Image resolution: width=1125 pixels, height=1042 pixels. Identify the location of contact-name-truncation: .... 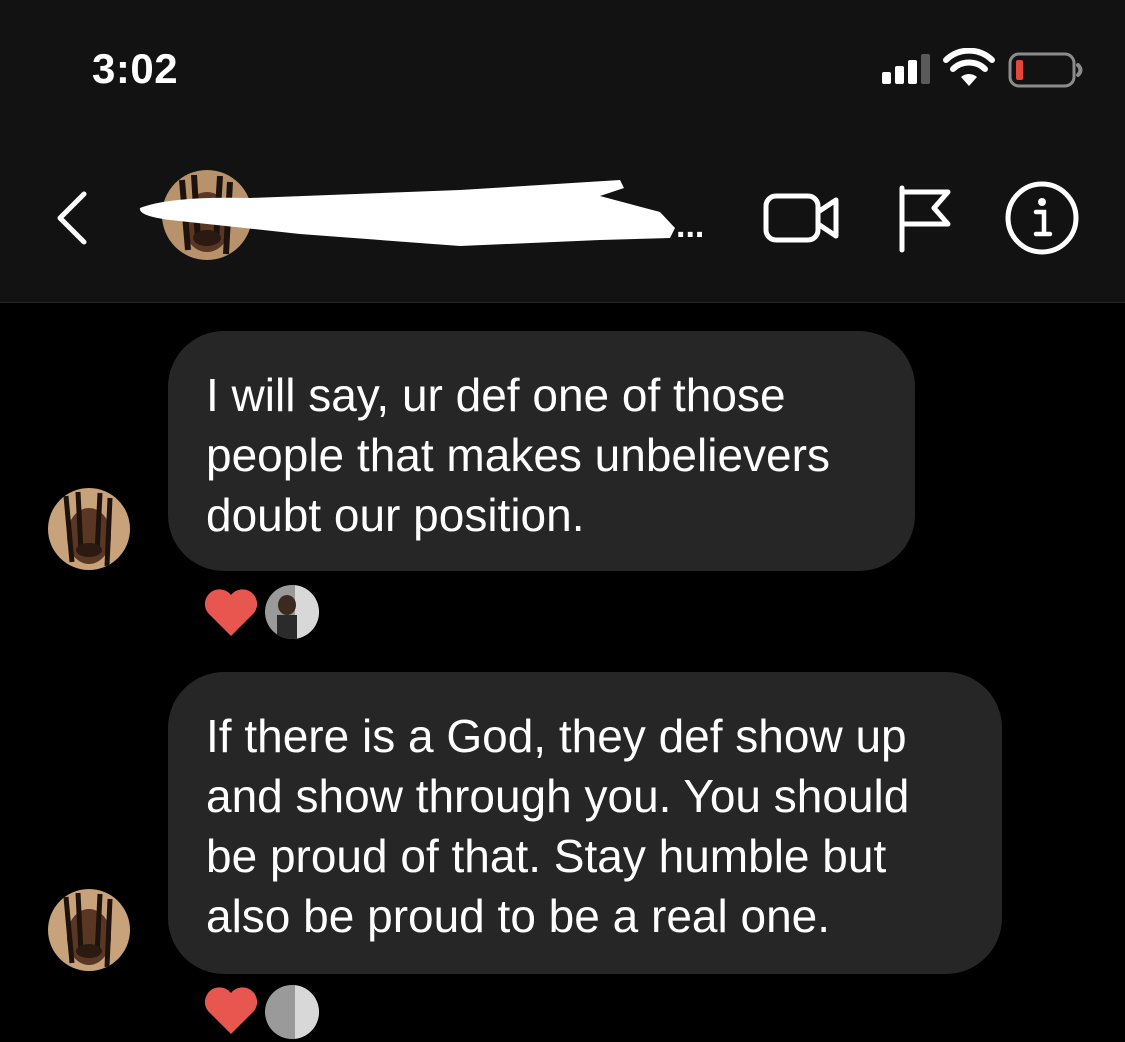
(690, 226).